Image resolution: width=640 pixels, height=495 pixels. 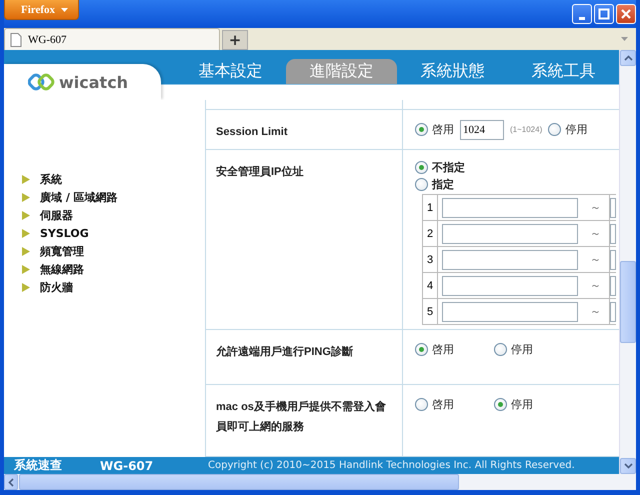 I want to click on row-number: 4, so click(x=430, y=285).